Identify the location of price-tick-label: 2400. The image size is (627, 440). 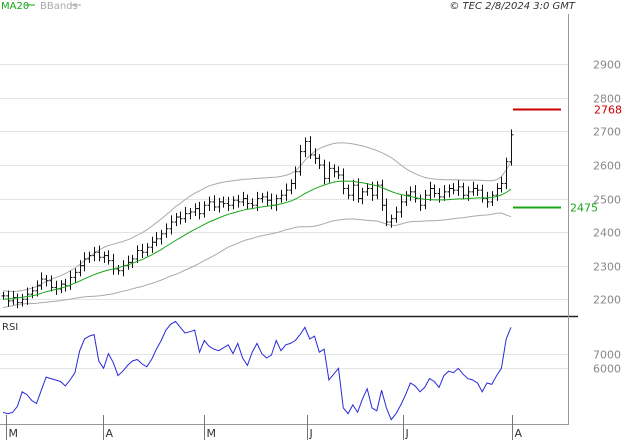
(607, 233).